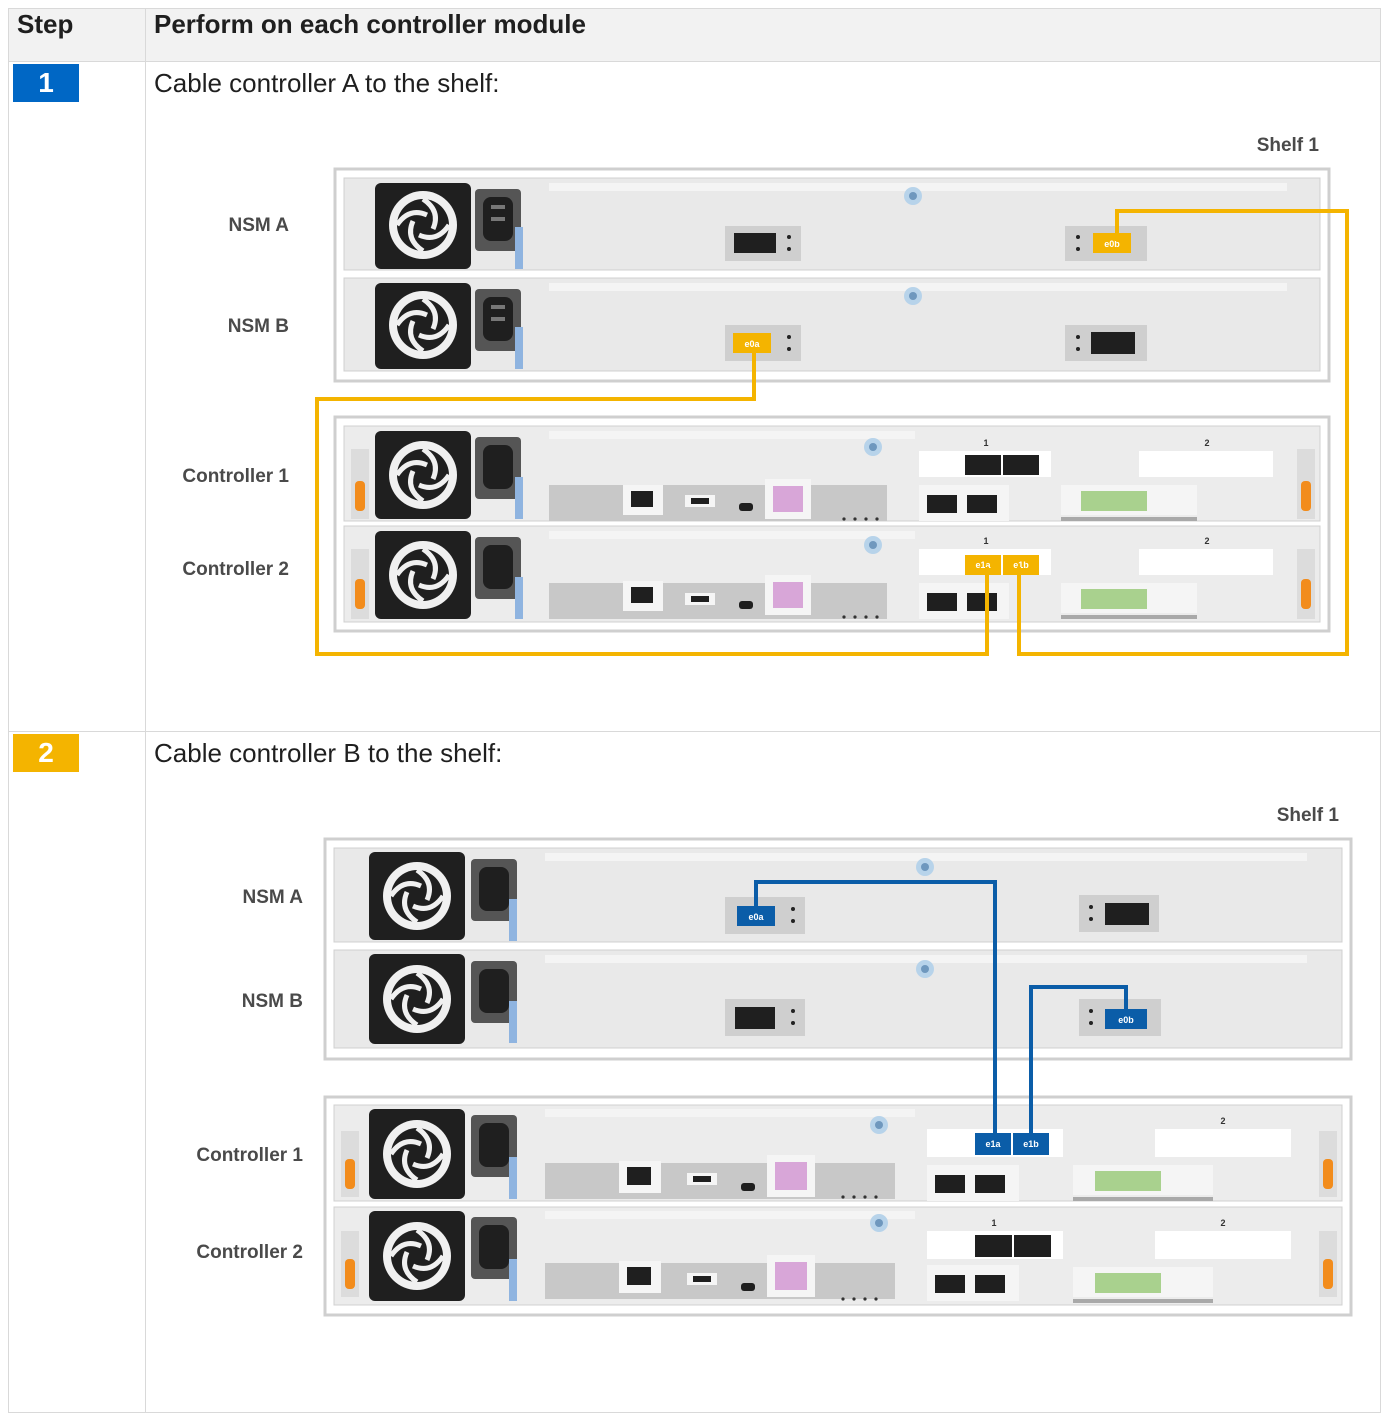 The width and height of the screenshot is (1384, 1413). I want to click on header-step: Step, so click(77, 35).